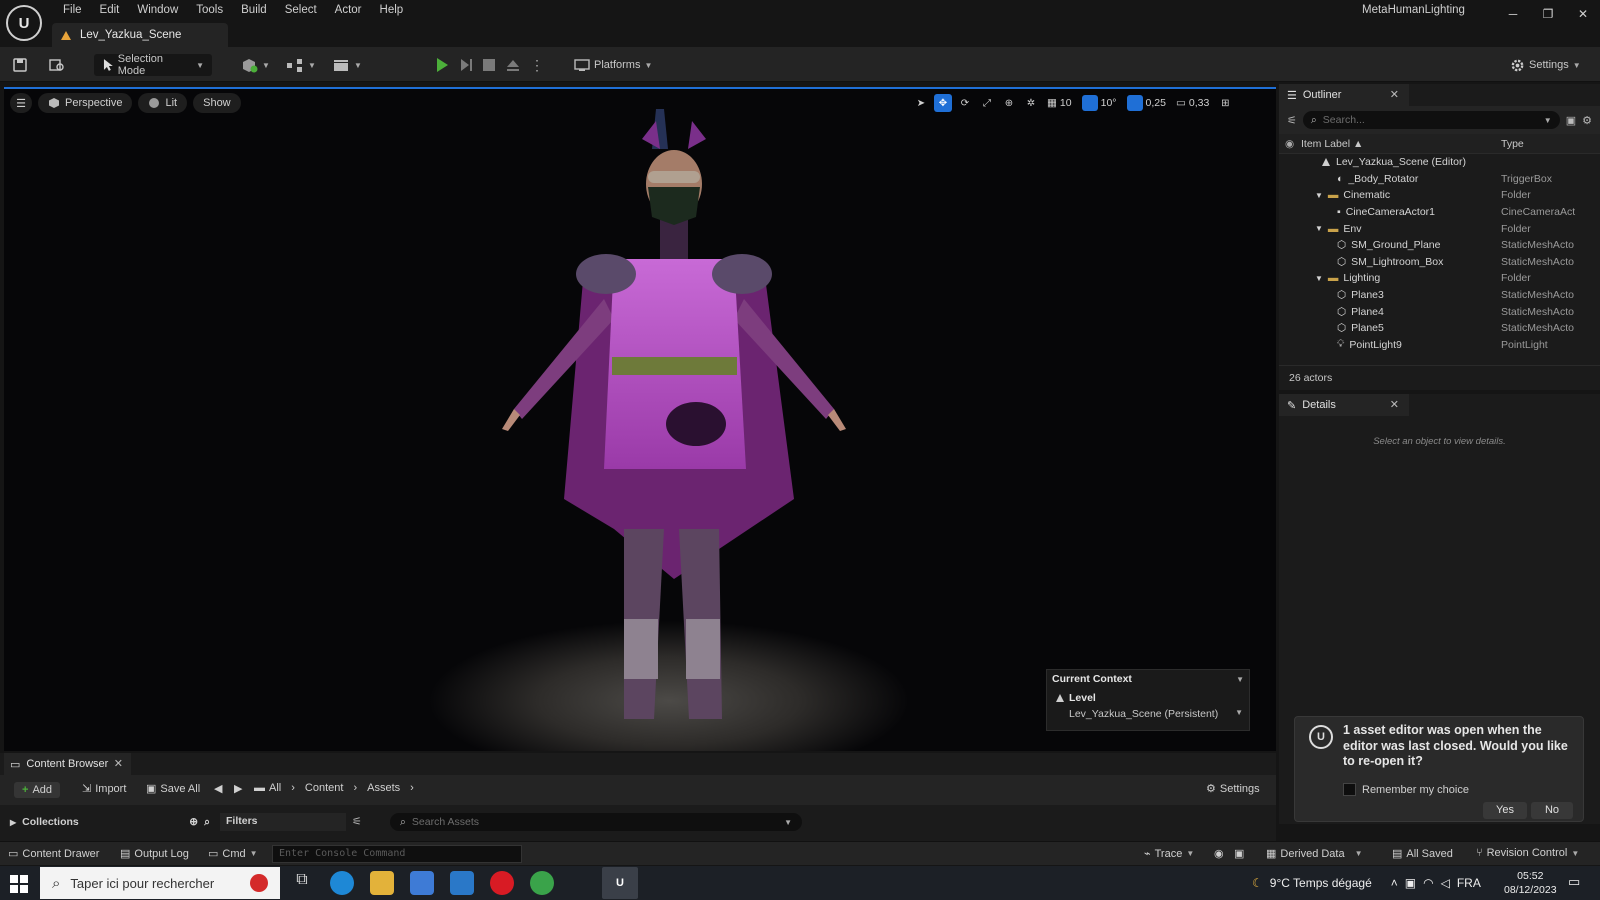  I want to click on restore-icon: ❐, so click(1548, 14).